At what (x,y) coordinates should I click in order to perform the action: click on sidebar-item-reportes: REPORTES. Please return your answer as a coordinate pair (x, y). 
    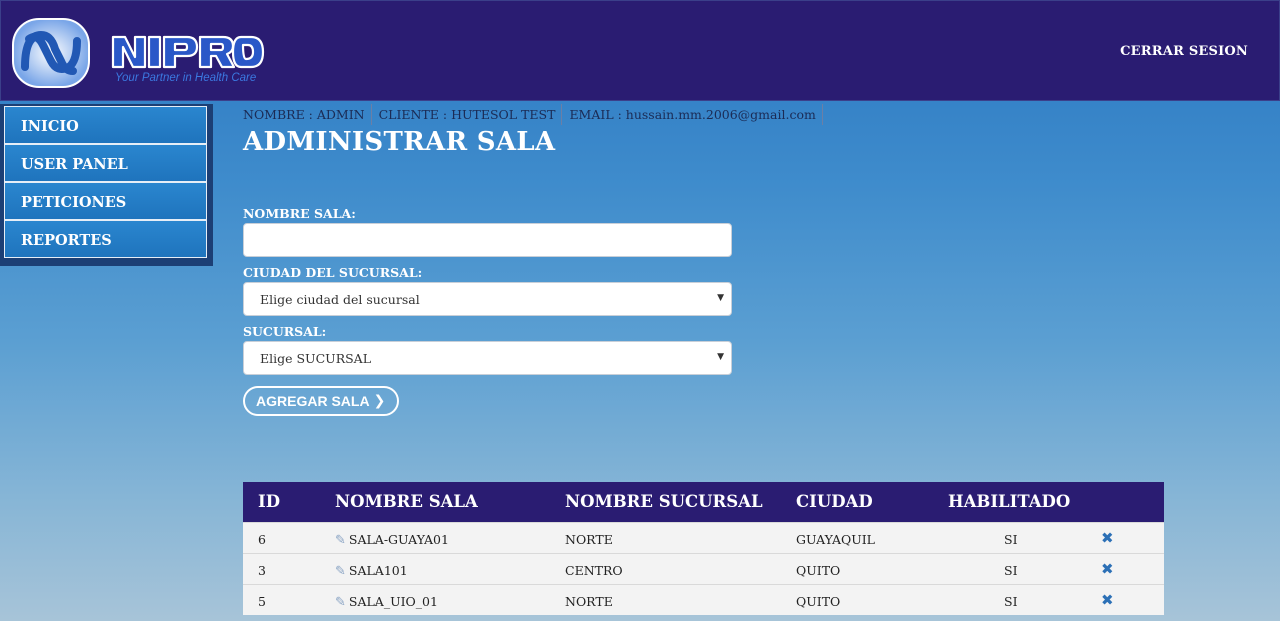
    Looking at the image, I should click on (105, 239).